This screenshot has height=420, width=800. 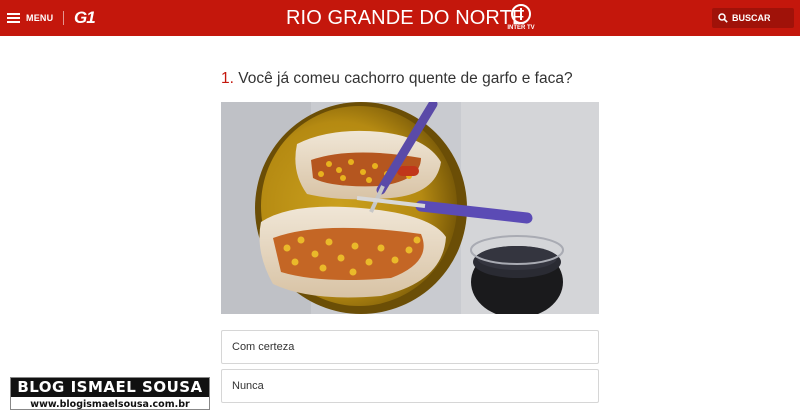 What do you see at coordinates (110, 404) in the screenshot?
I see `watermark-url: www.blogismaelsousa.com.br` at bounding box center [110, 404].